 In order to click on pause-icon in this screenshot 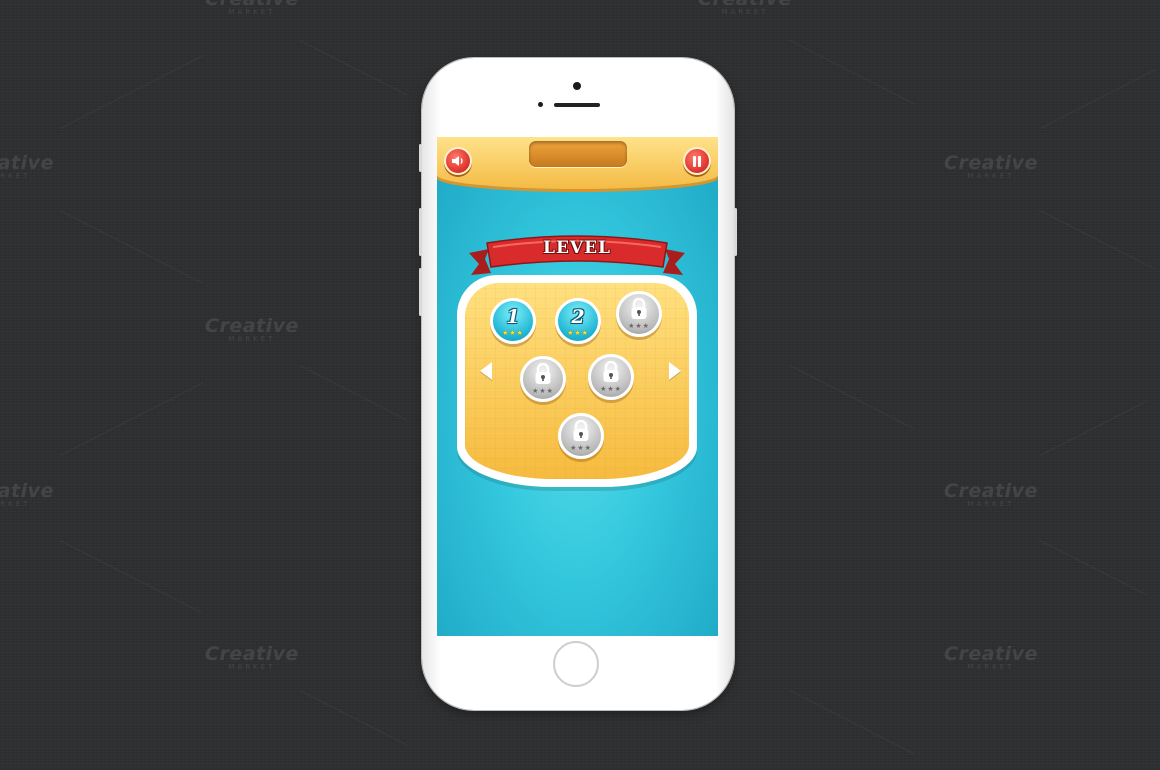, I will do `click(697, 161)`.